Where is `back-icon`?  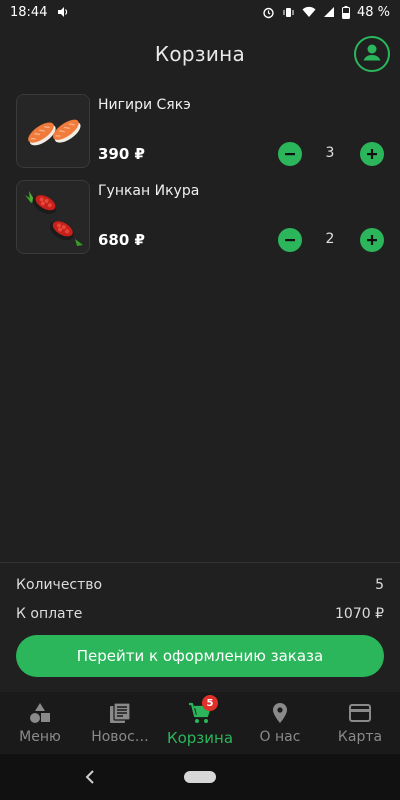
back-icon is located at coordinates (90, 777).